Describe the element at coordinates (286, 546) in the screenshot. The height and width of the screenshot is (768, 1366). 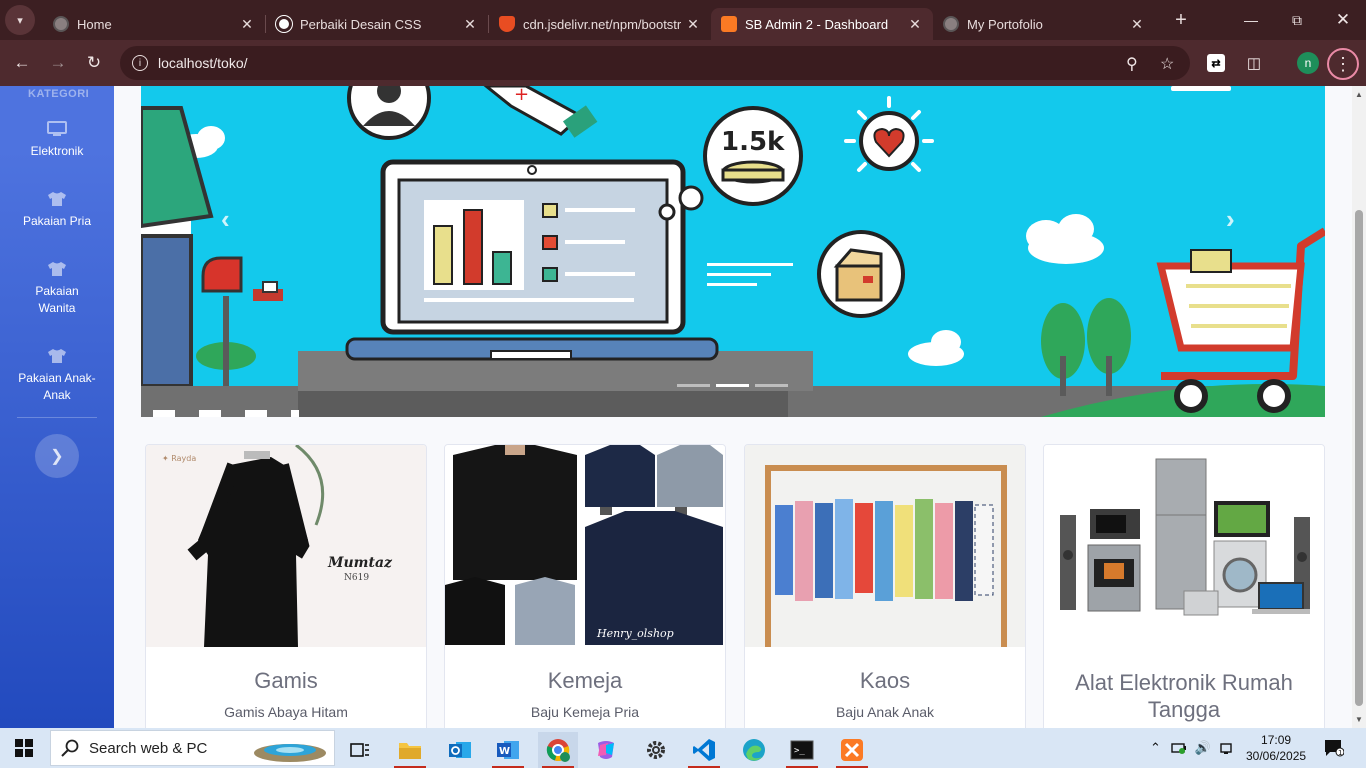
I see `product-image: ✦ Rayda Mumtaz N619` at that location.